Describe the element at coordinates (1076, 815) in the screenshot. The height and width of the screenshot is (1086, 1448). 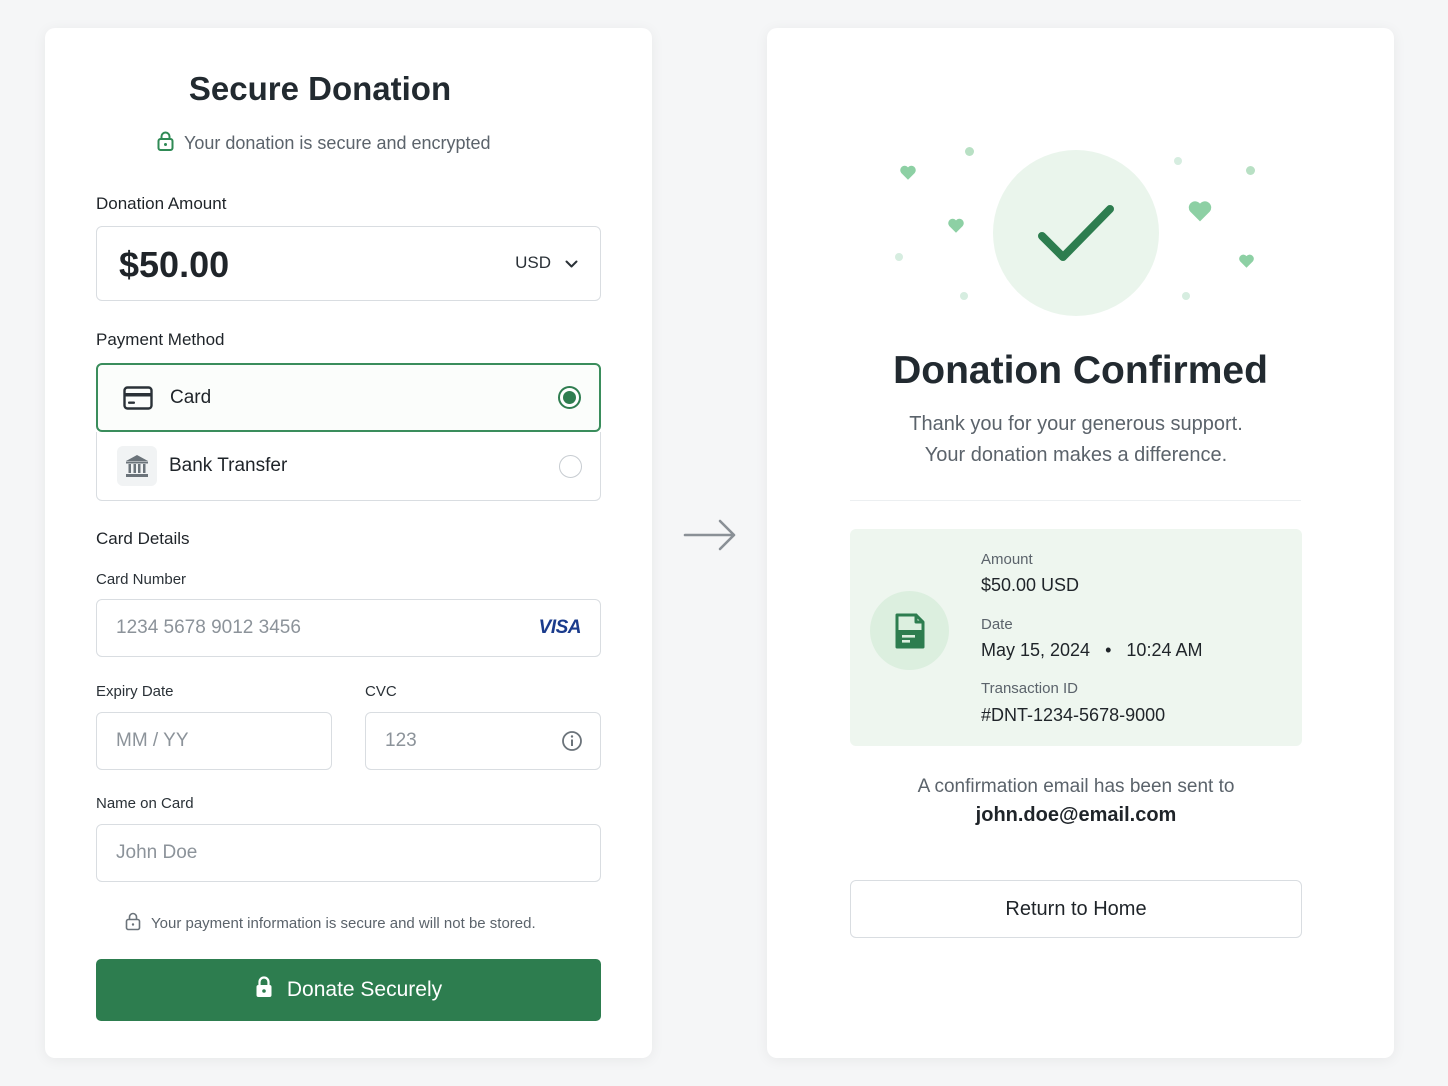
I see `email-address: john.doe@email.com` at that location.